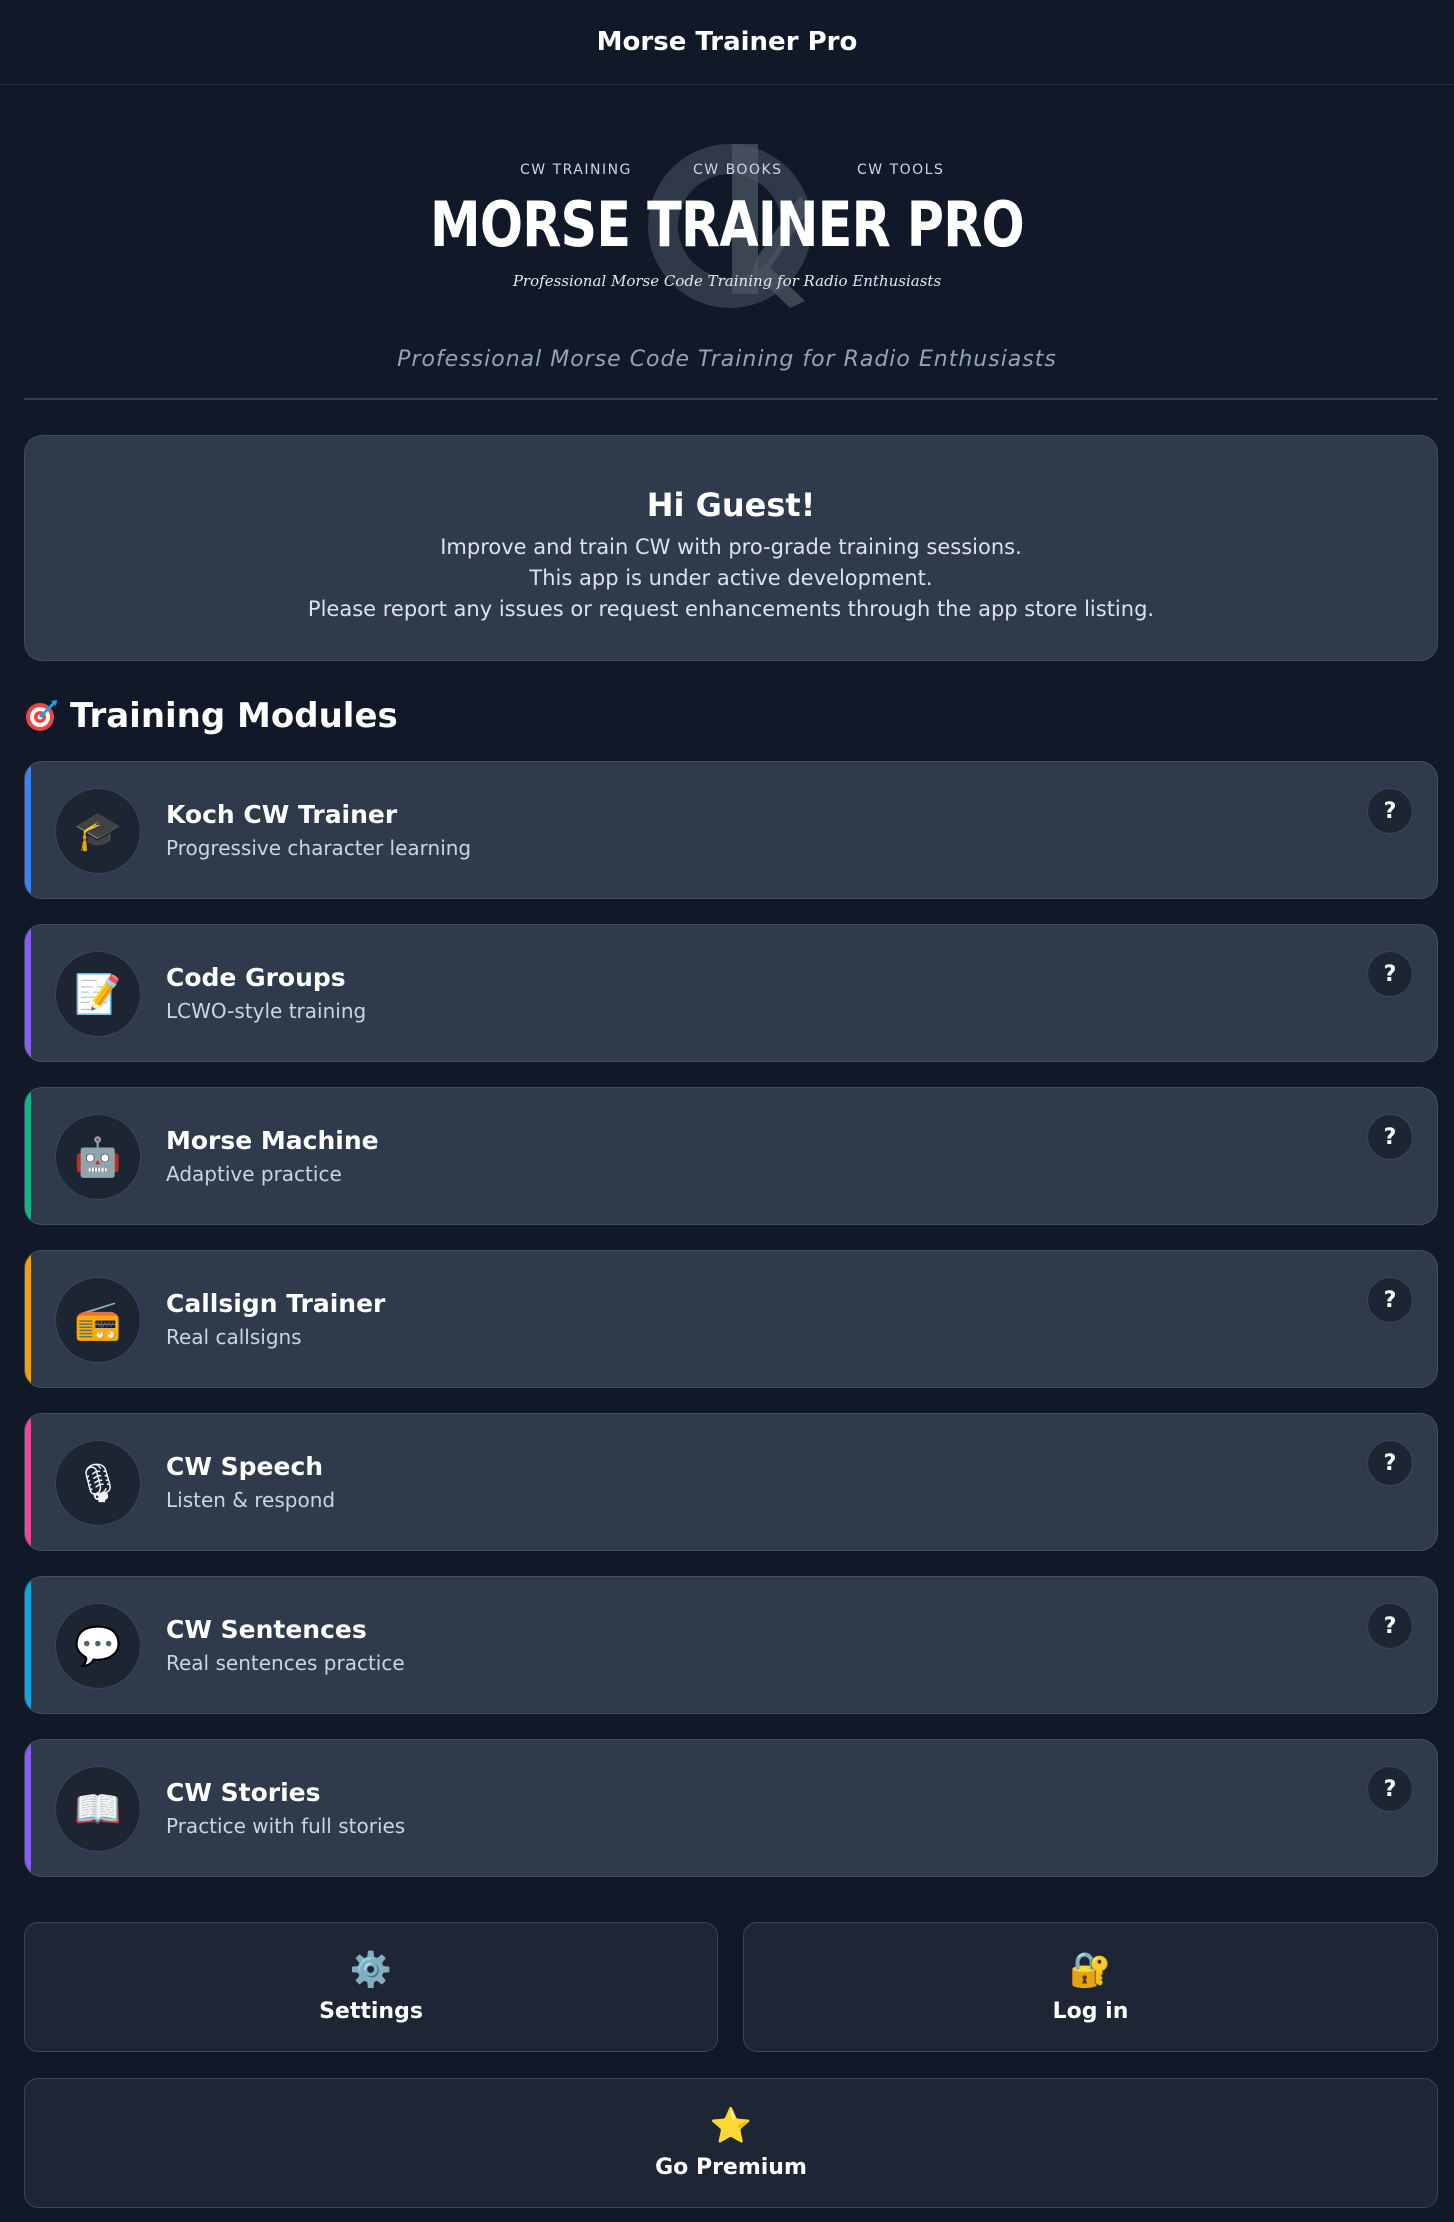 The image size is (1454, 2222). What do you see at coordinates (256, 977) in the screenshot?
I see `module-title: Code Groups` at bounding box center [256, 977].